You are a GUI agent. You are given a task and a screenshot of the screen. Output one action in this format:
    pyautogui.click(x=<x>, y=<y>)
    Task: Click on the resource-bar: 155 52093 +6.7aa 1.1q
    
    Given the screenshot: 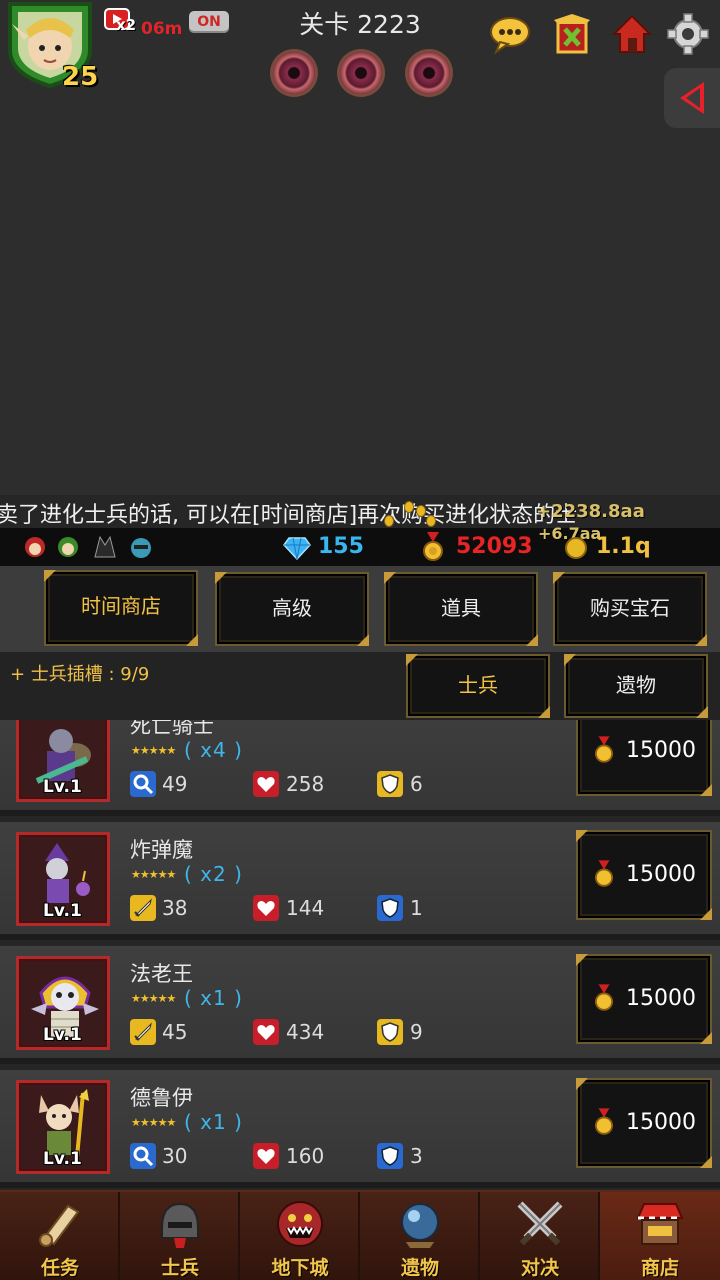 What is the action you would take?
    pyautogui.click(x=360, y=545)
    